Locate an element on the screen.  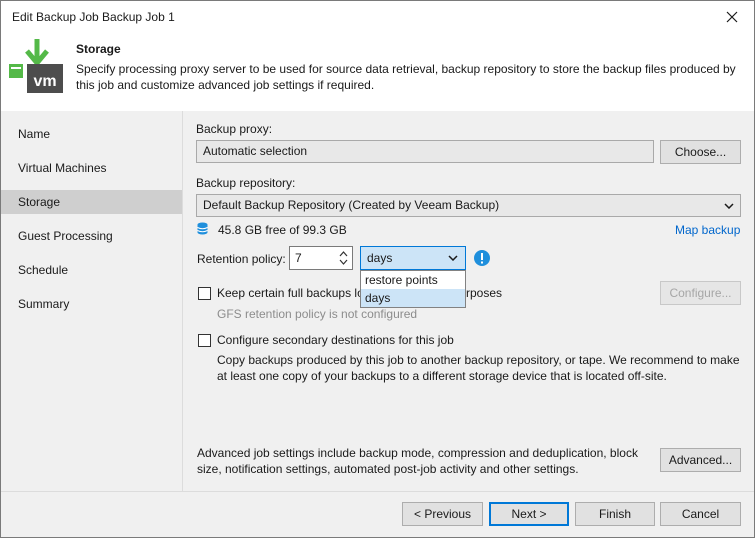
sidebar-item-summary: Summary is located at coordinates (91, 304).